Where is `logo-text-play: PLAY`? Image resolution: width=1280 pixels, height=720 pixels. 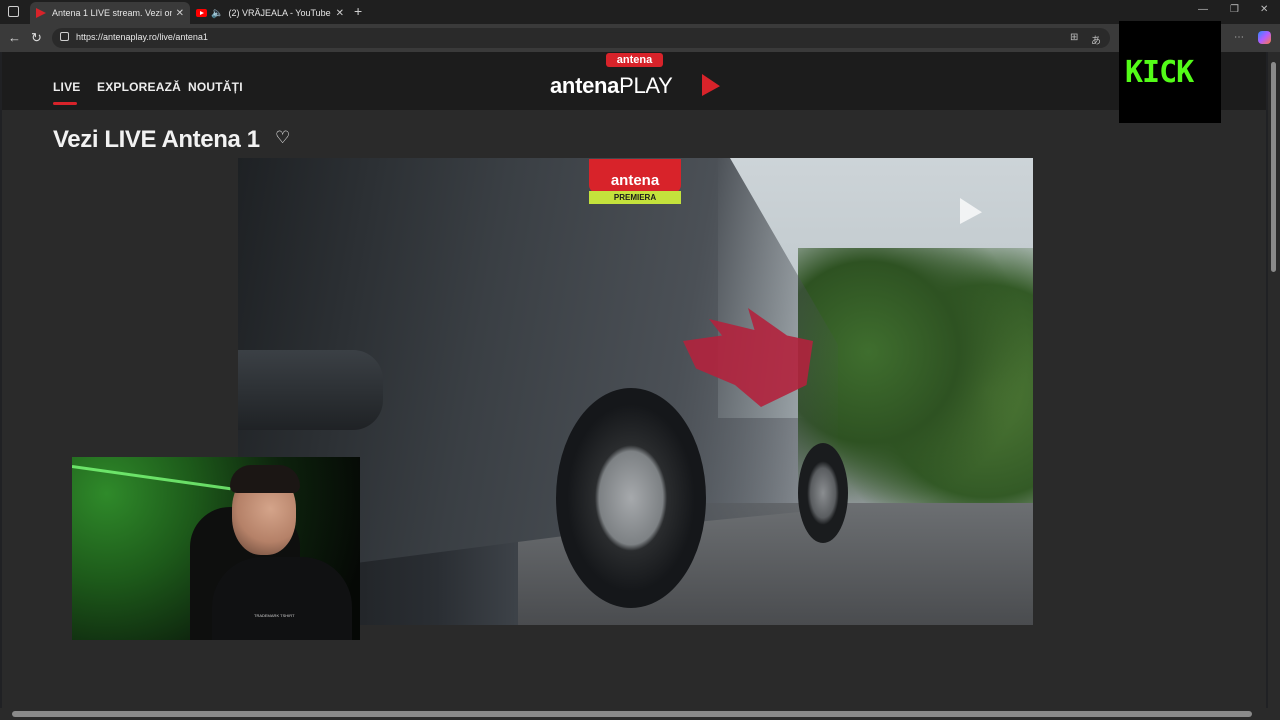 logo-text-play: PLAY is located at coordinates (646, 85).